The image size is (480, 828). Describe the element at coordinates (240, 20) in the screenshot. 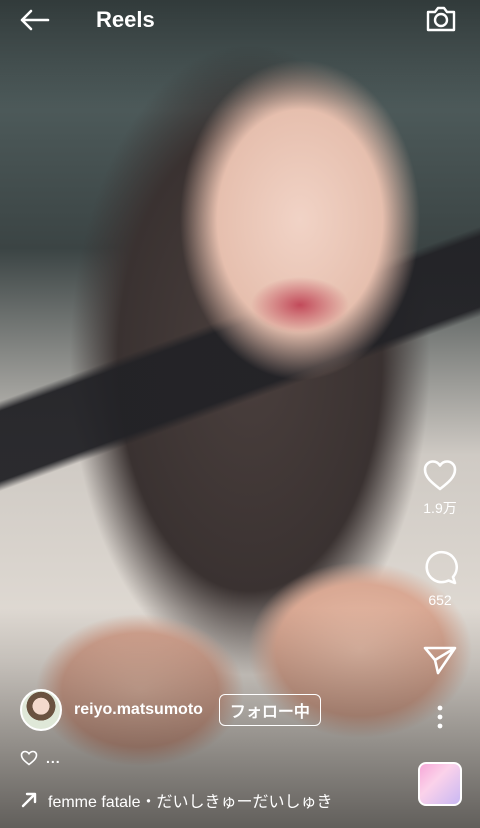

I see `top-bar: Reels` at that location.